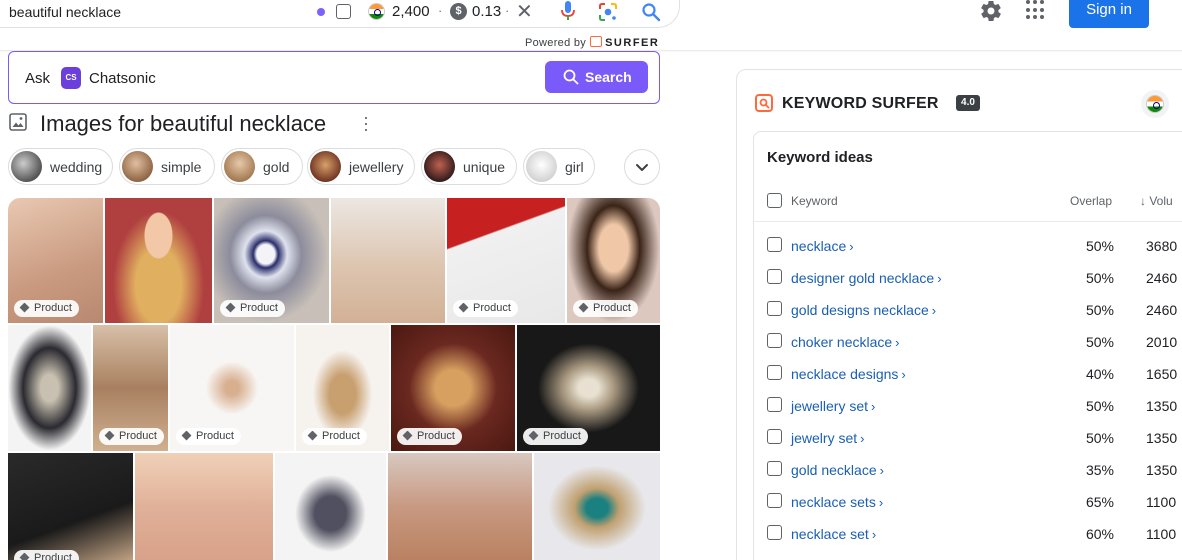 The width and height of the screenshot is (1182, 560). What do you see at coordinates (814, 201) in the screenshot?
I see `column-keyword: Keyword` at bounding box center [814, 201].